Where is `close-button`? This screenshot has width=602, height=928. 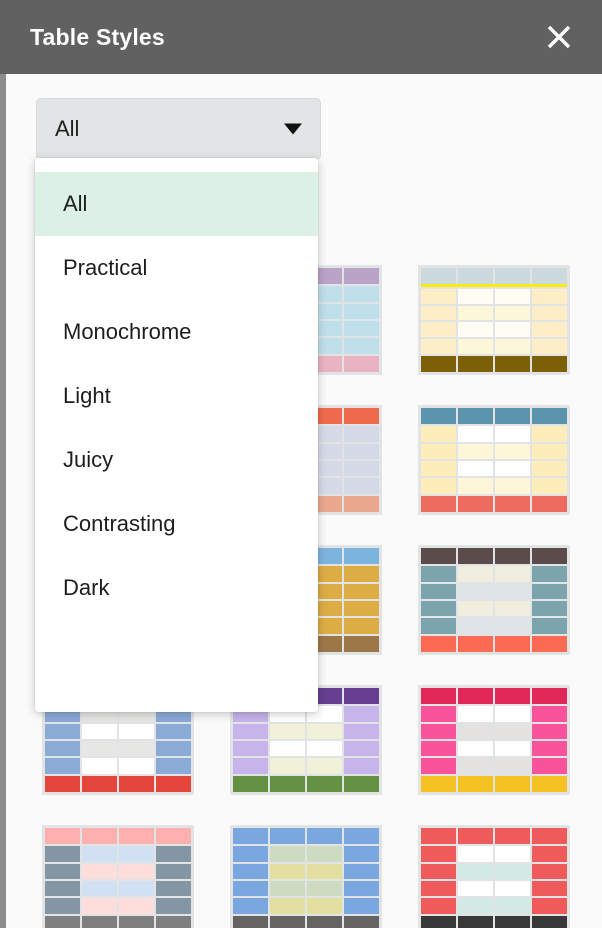 close-button is located at coordinates (559, 37).